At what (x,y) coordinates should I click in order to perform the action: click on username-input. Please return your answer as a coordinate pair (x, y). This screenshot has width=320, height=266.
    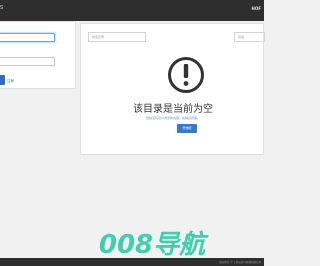
    Looking at the image, I should click on (27, 37).